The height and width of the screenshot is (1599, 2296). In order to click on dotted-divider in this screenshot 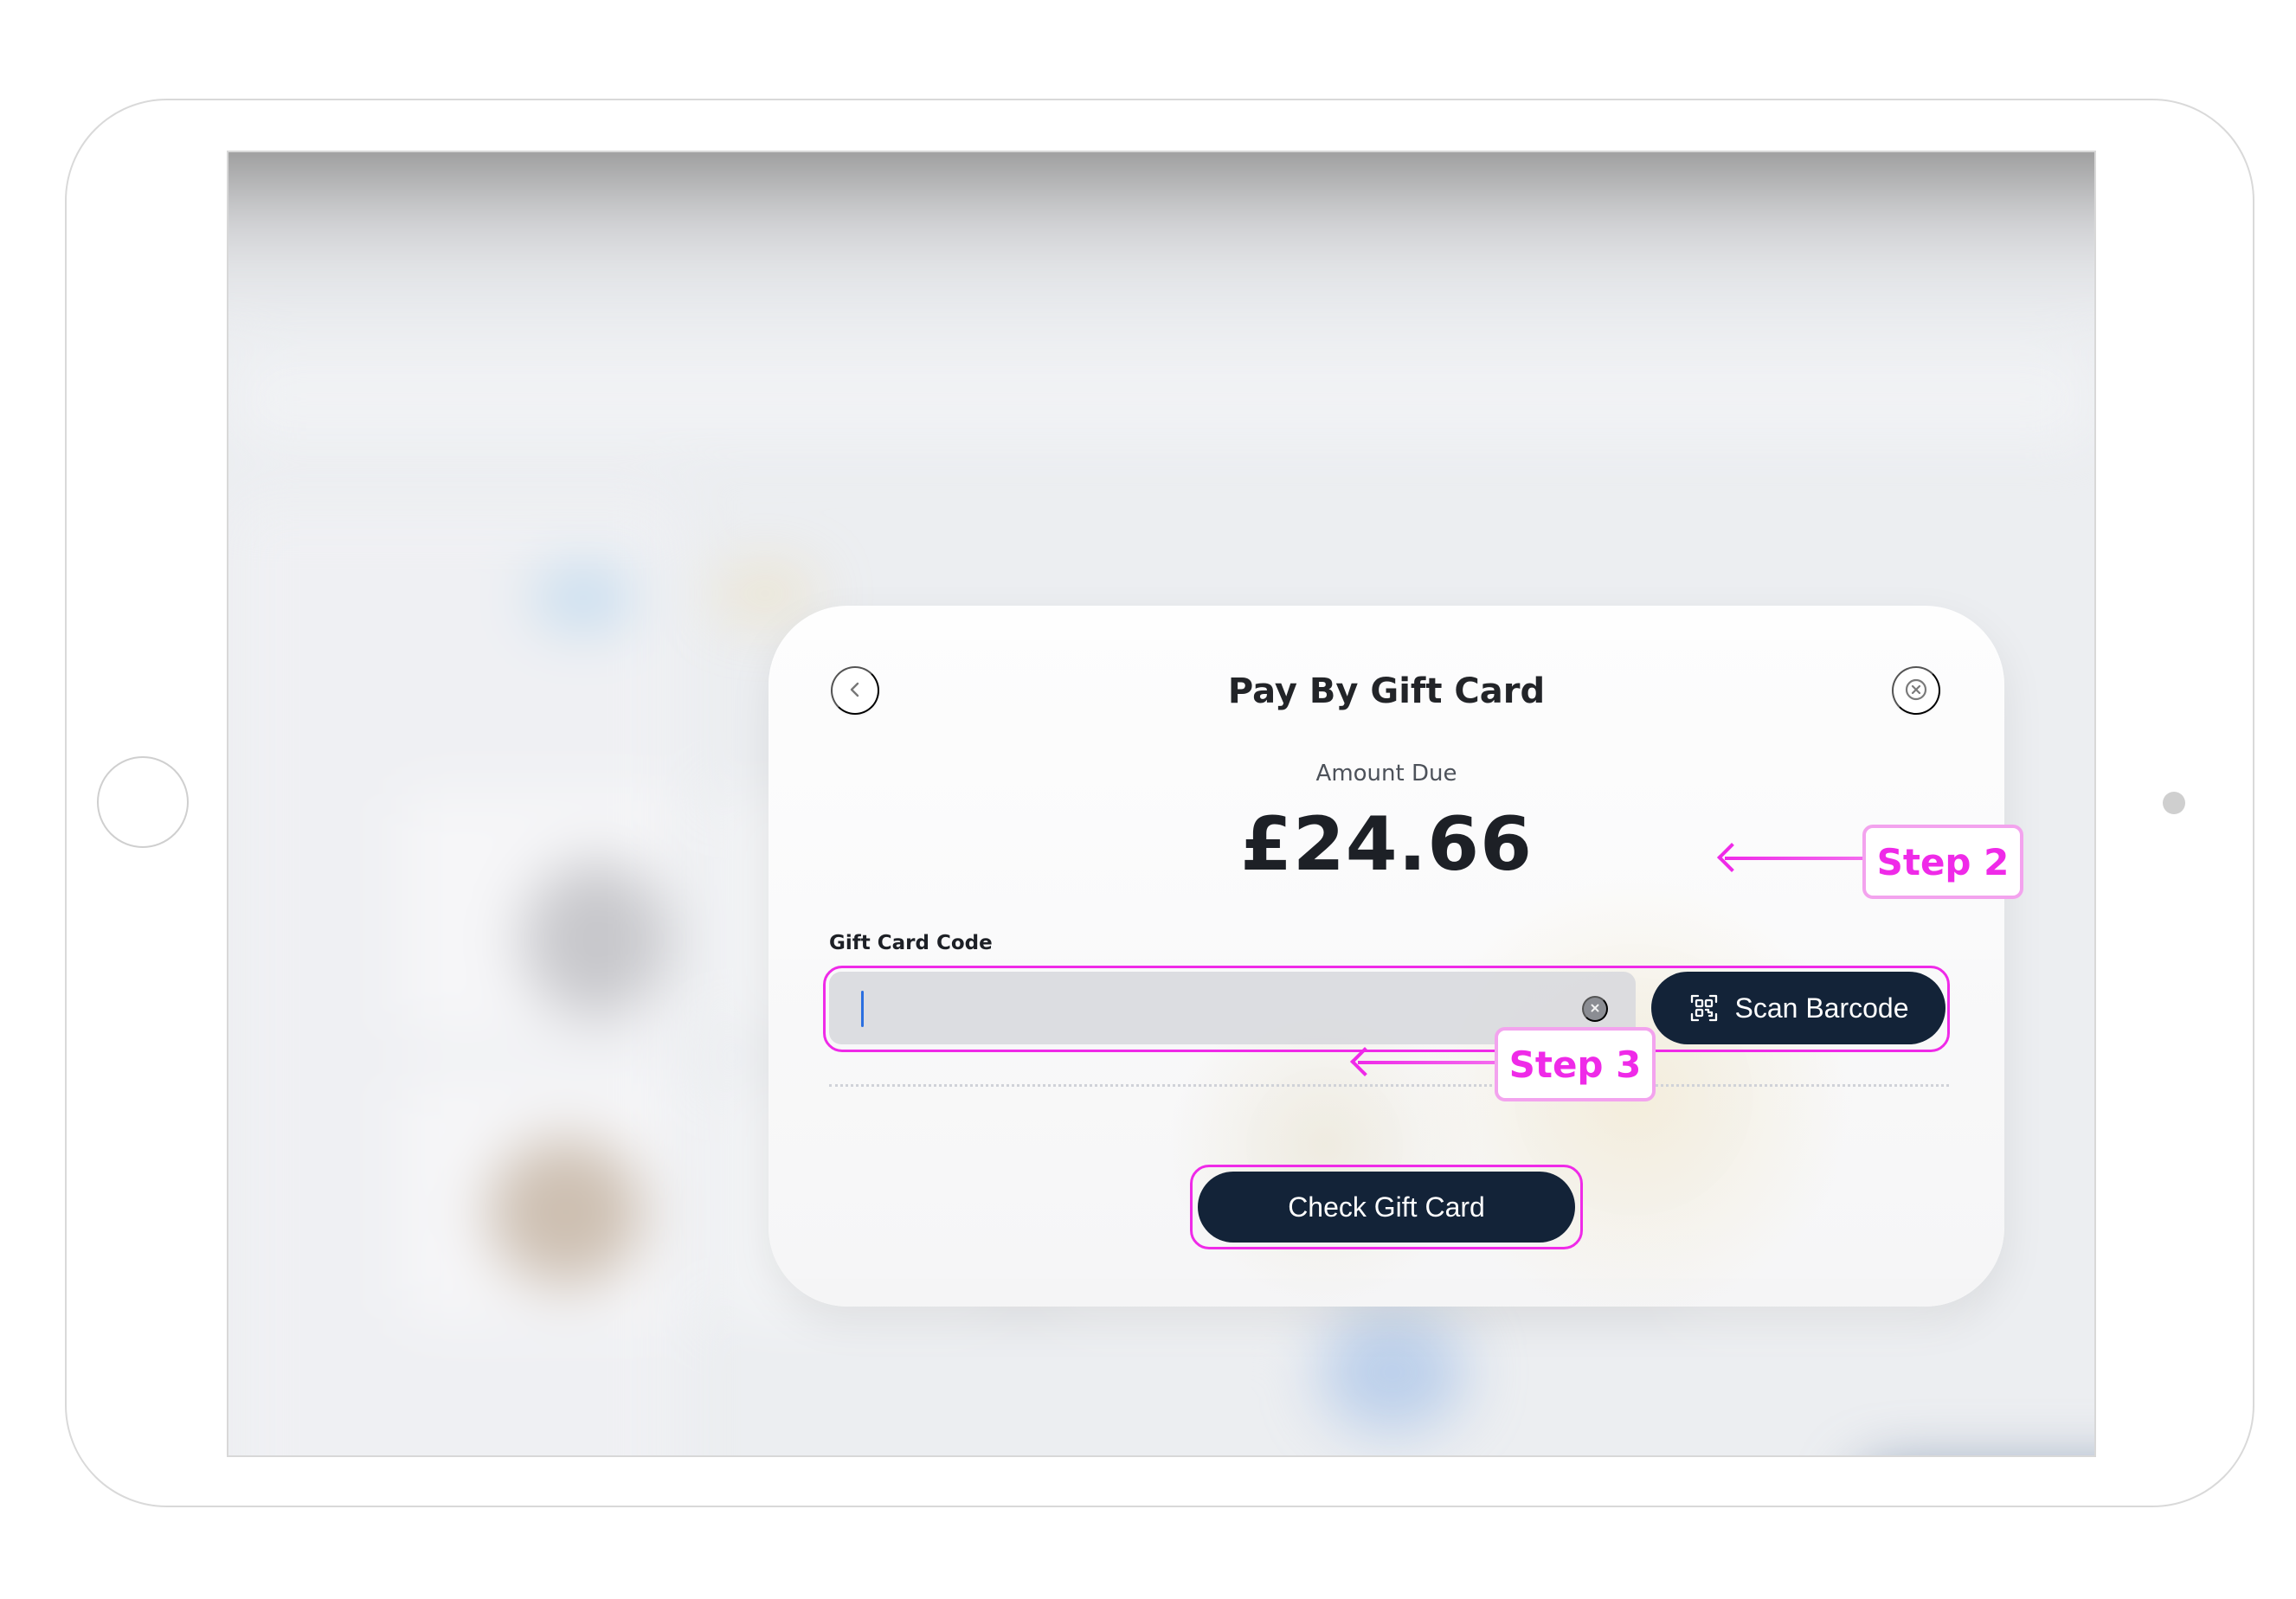, I will do `click(1389, 1085)`.